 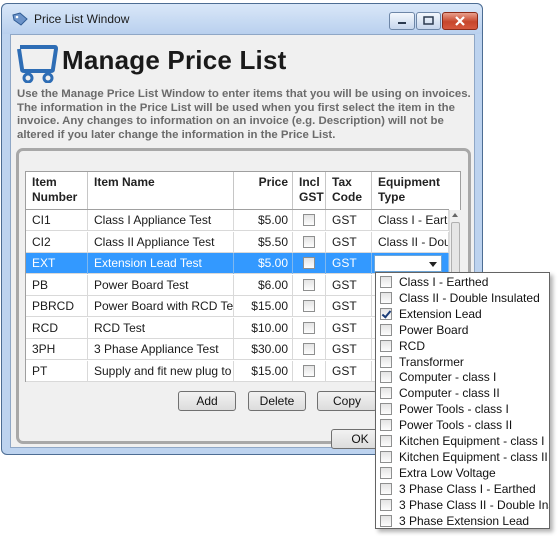 What do you see at coordinates (161, 371) in the screenshot?
I see `cell-item-name: Supply and fit new plug to` at bounding box center [161, 371].